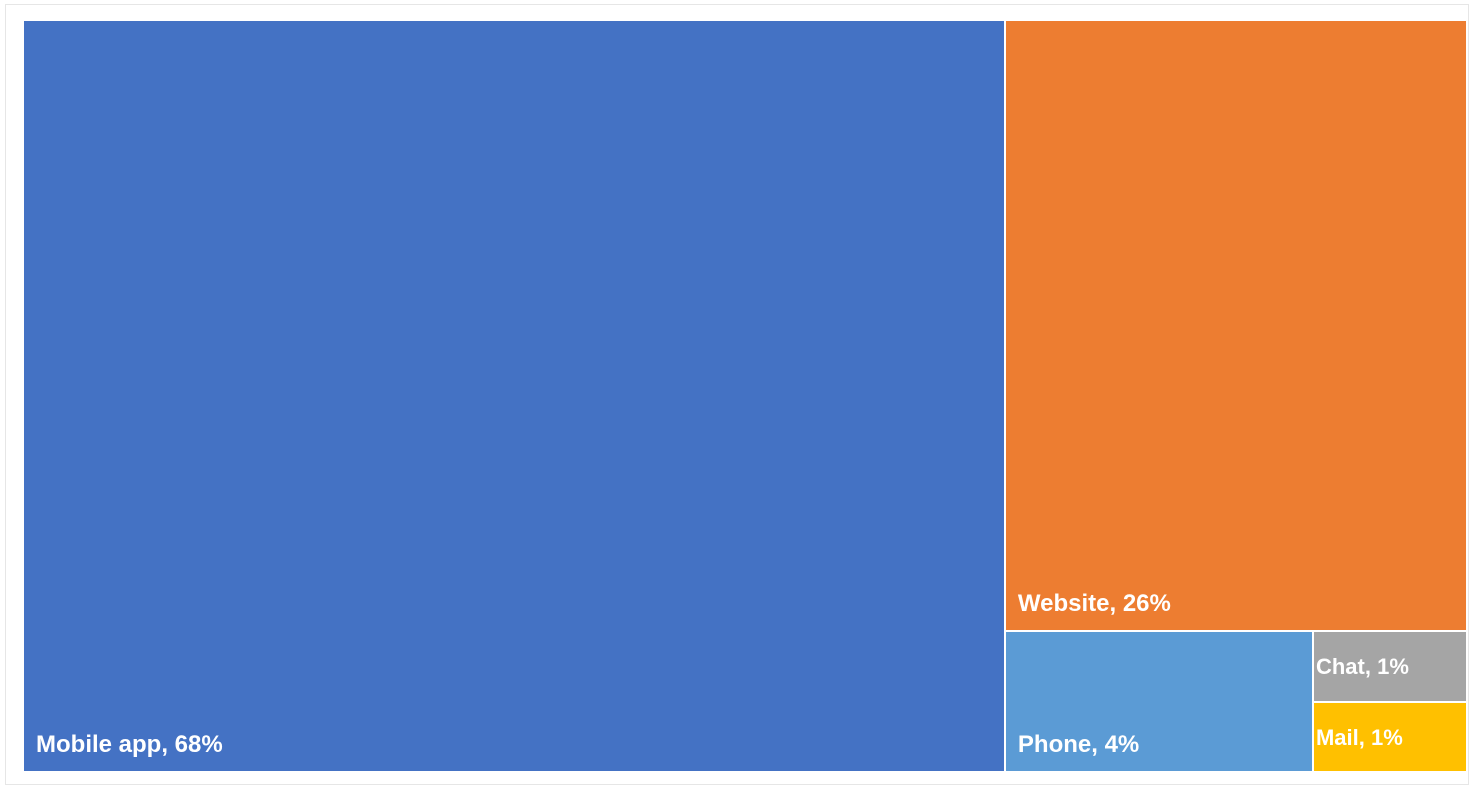  I want to click on tile-label-website: Website, 26%, so click(1094, 603).